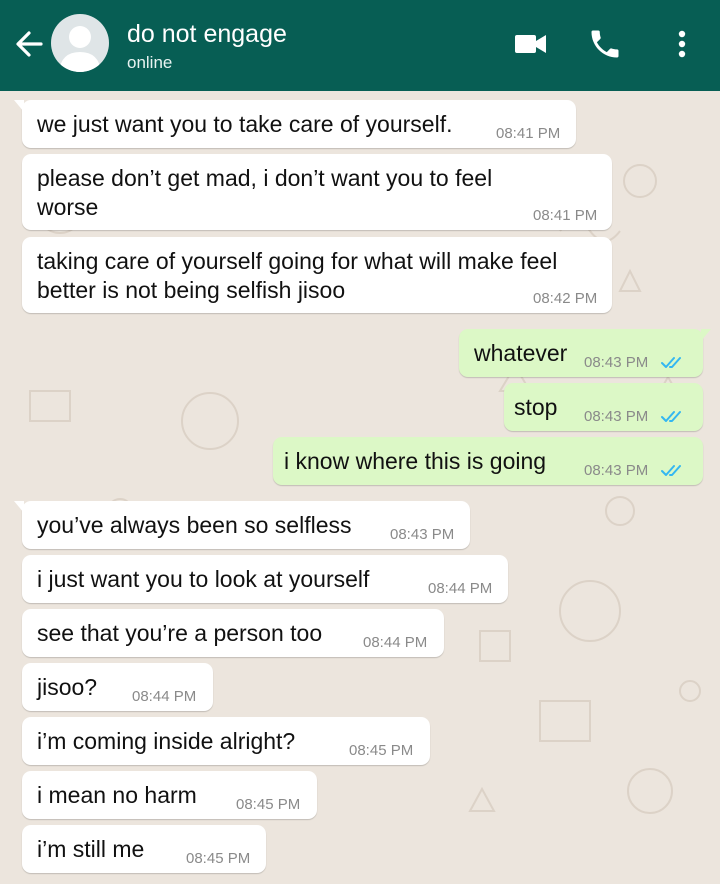 The width and height of the screenshot is (720, 884). What do you see at coordinates (521, 353) in the screenshot?
I see `message-text: whatever` at bounding box center [521, 353].